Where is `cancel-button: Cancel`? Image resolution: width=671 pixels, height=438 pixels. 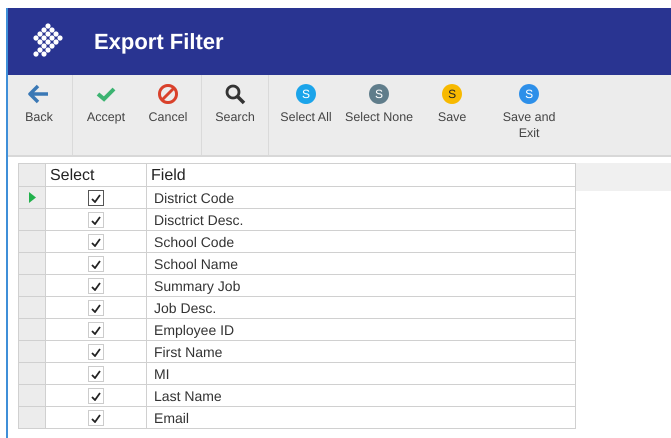
cancel-button: Cancel is located at coordinates (168, 115).